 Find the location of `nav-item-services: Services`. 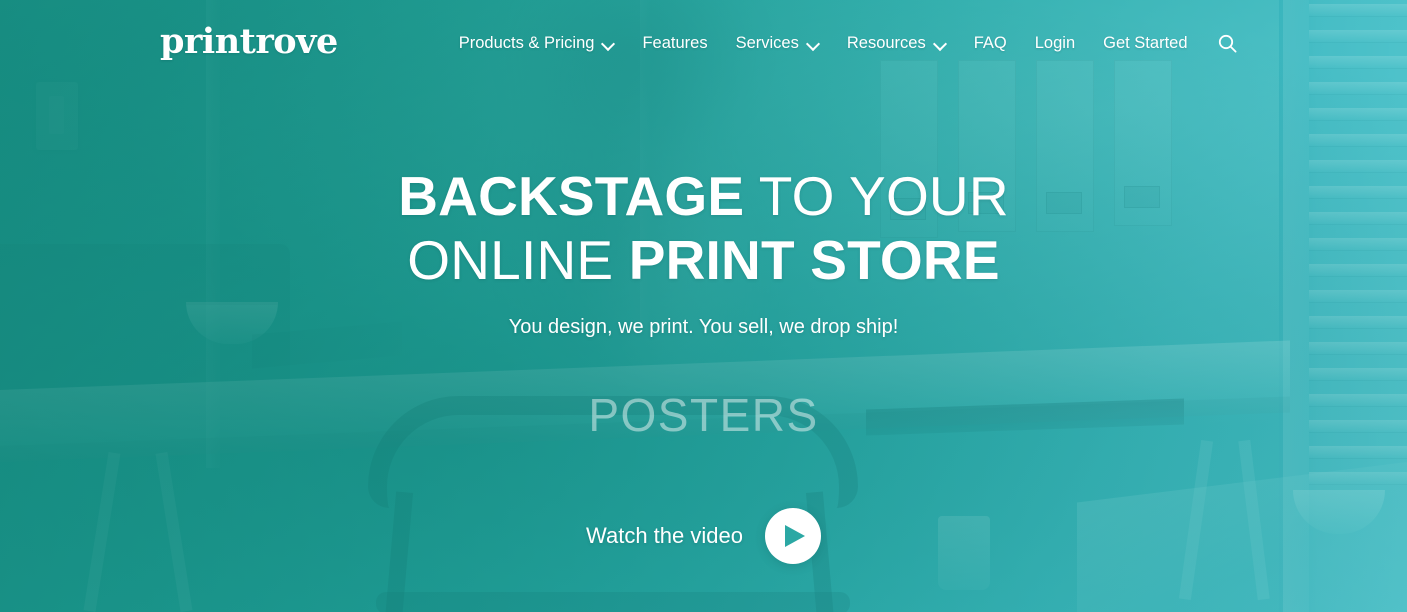

nav-item-services: Services is located at coordinates (777, 43).